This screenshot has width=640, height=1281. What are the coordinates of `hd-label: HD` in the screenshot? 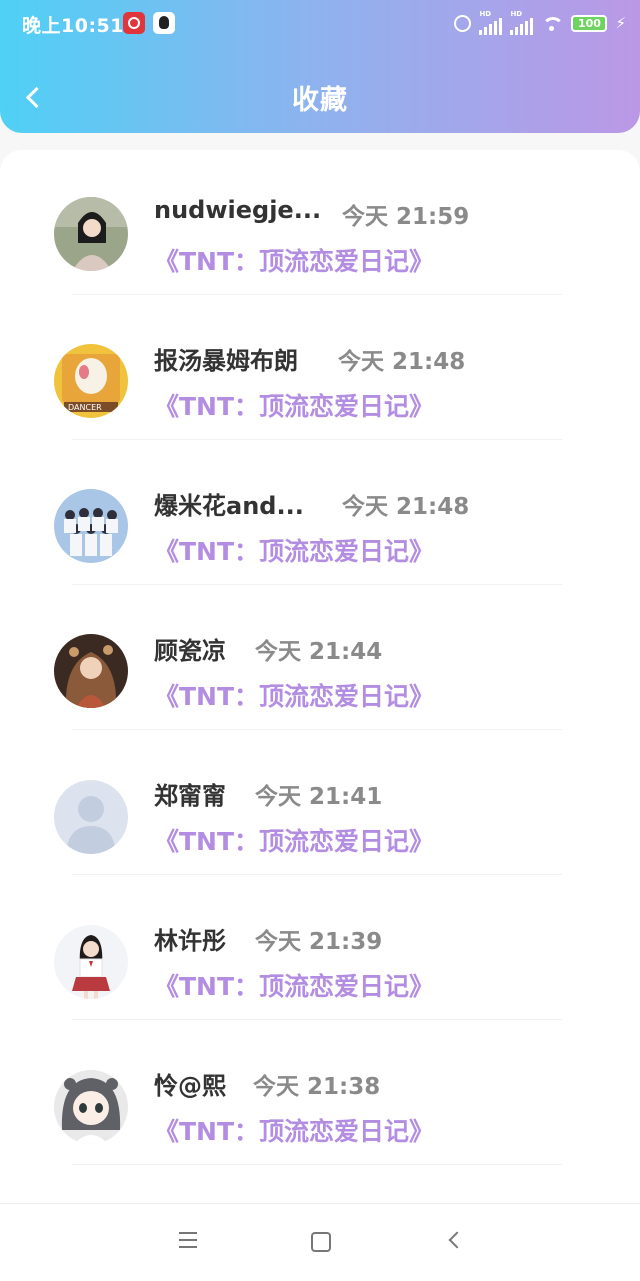 It's located at (485, 13).